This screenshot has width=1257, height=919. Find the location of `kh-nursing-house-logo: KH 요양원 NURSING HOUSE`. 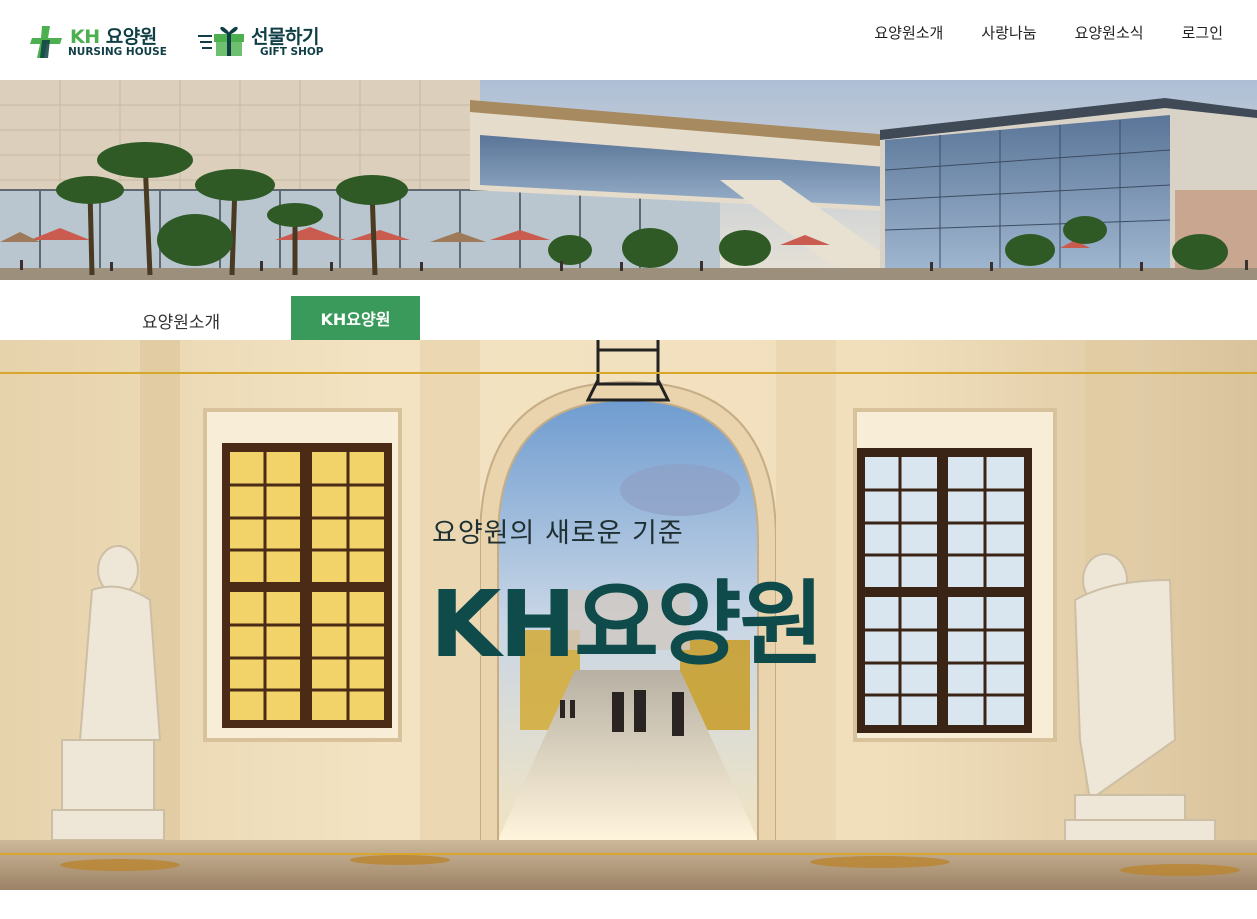

kh-nursing-house-logo: KH 요양원 NURSING HOUSE is located at coordinates (98, 41).